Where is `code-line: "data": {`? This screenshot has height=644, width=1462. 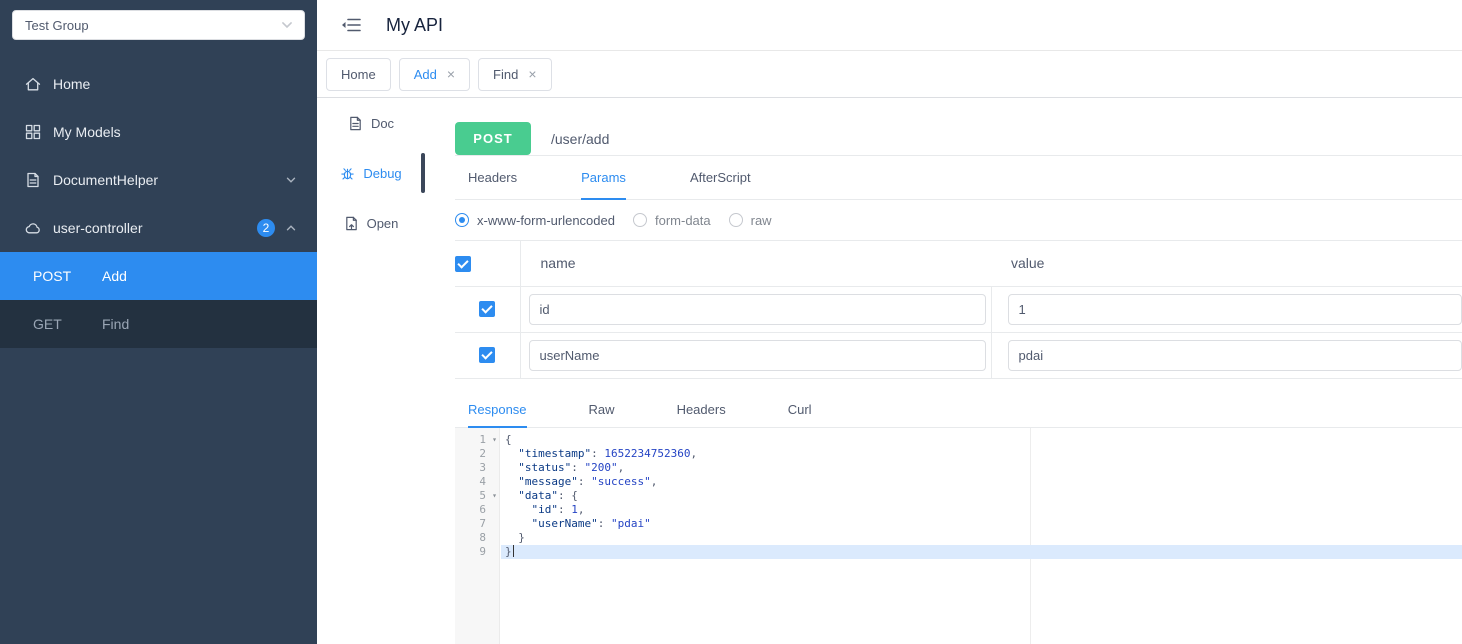
code-line: "data": { is located at coordinates (548, 495).